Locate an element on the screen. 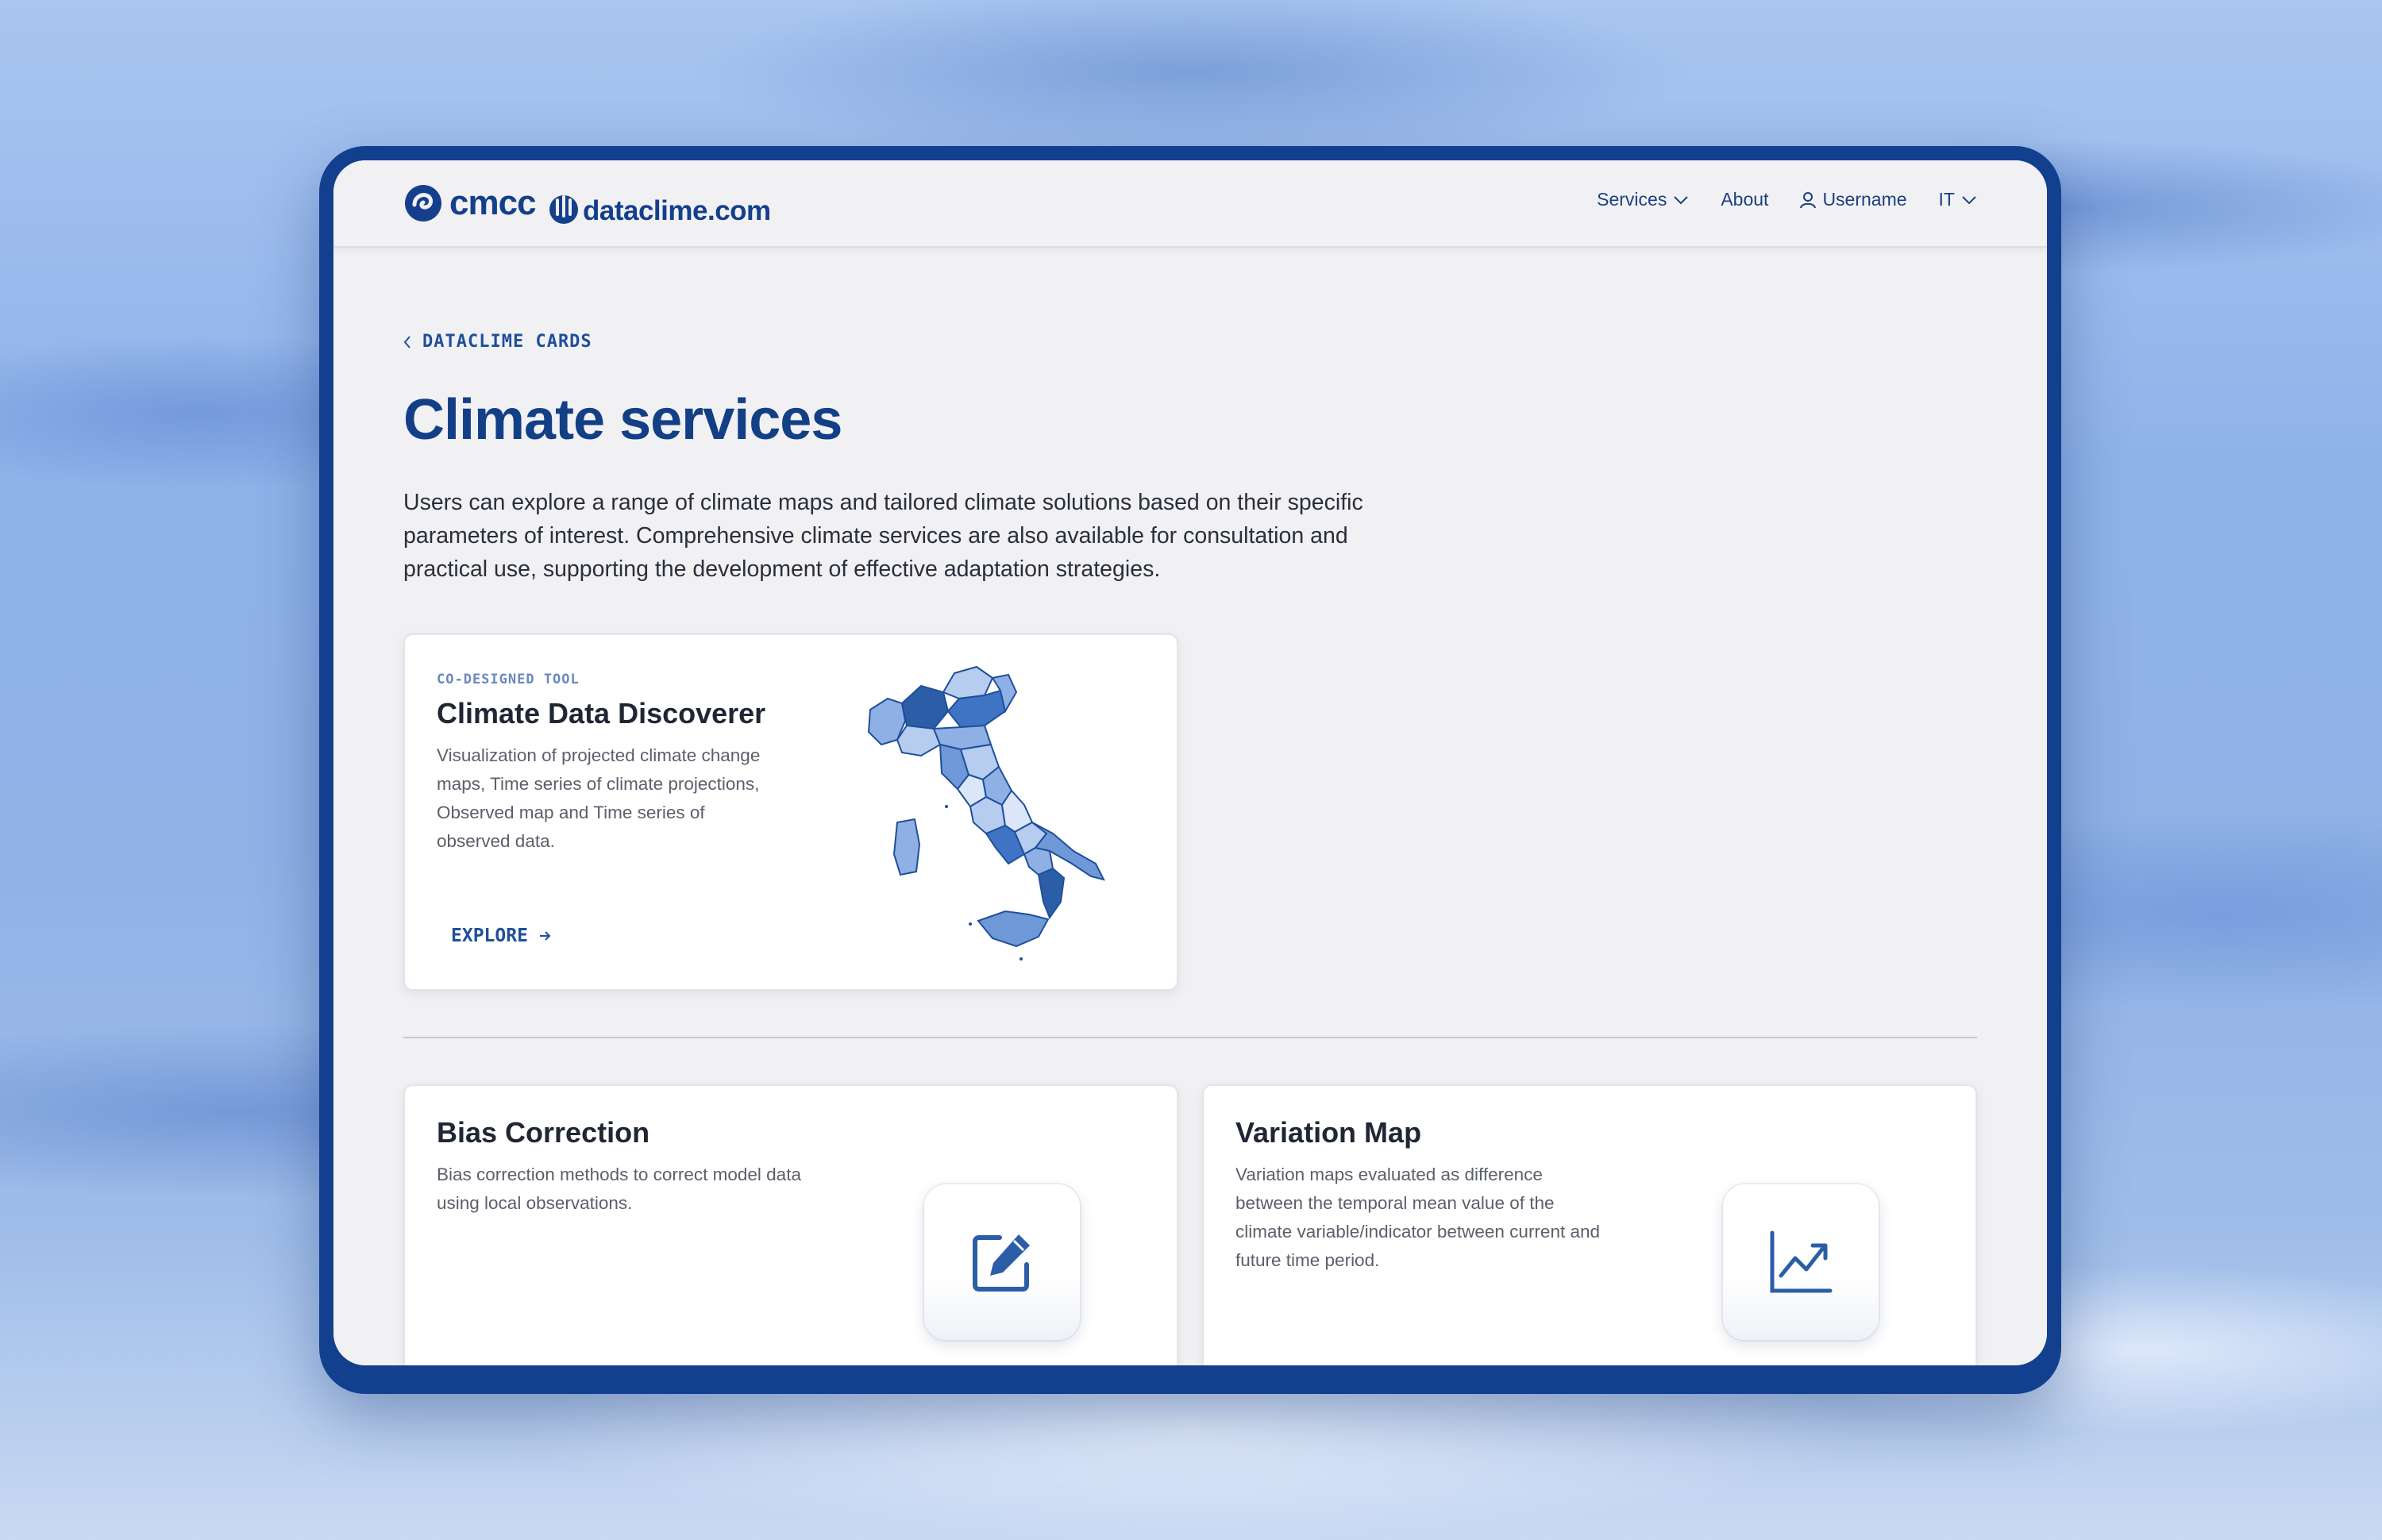 The image size is (2382, 1540). card-title: Variation Map is located at coordinates (1328, 1132).